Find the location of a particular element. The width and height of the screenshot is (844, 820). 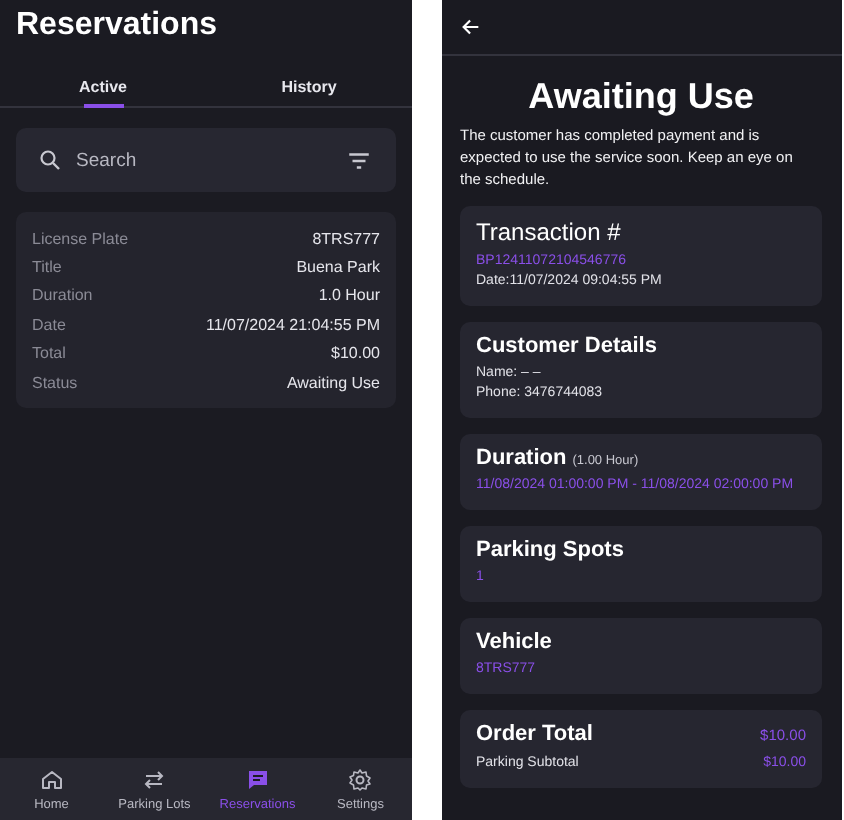

field-value: $10.00 is located at coordinates (355, 353).